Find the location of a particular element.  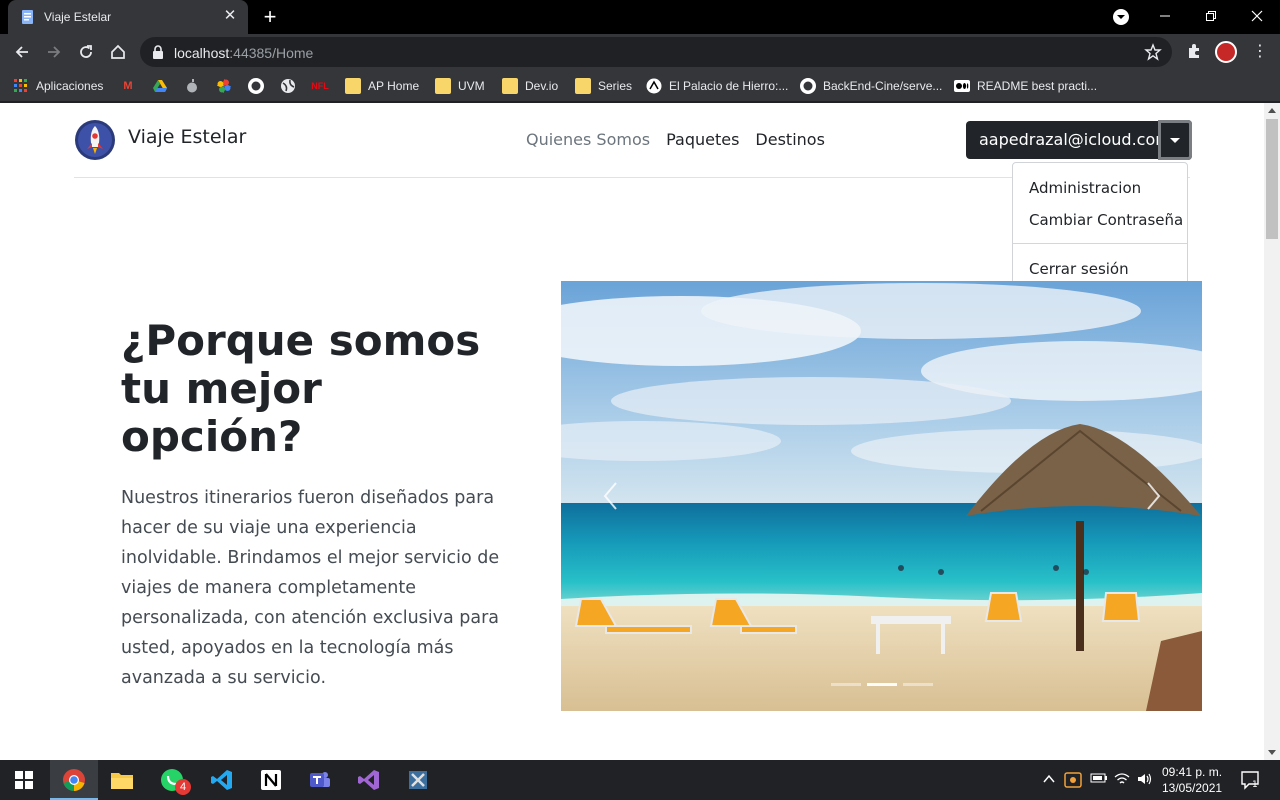

caret-down-icon is located at coordinates (1175, 140).